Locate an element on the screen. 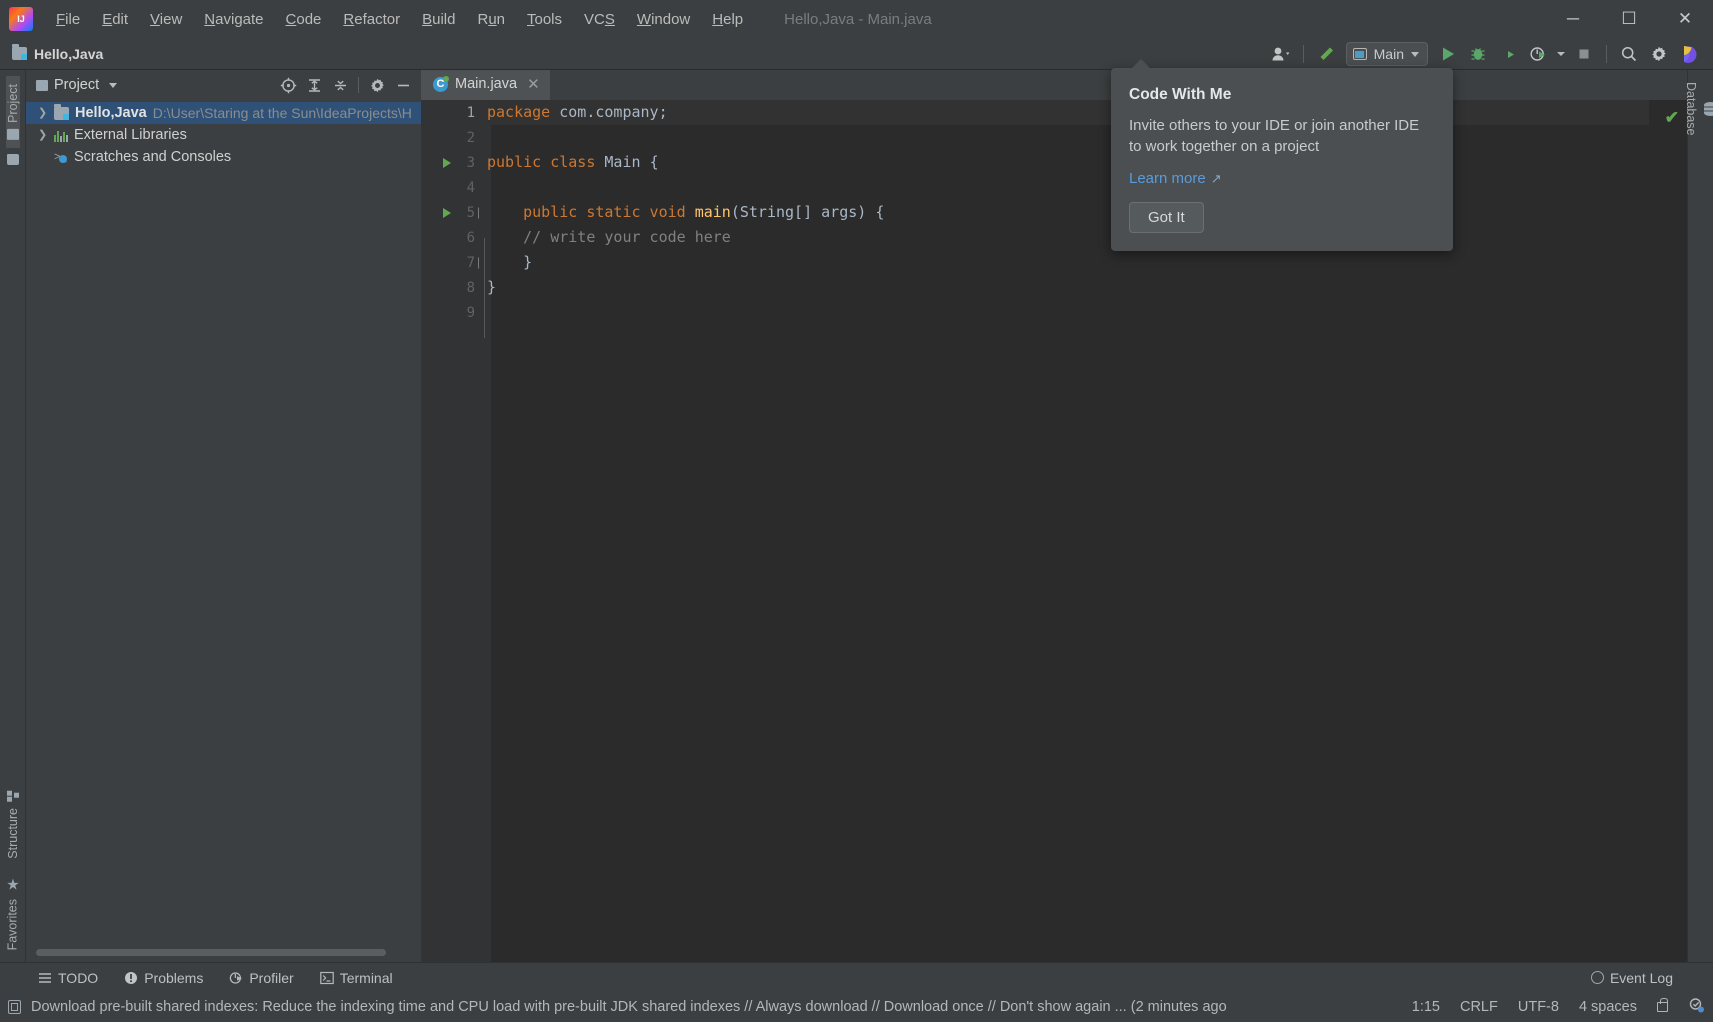 Image resolution: width=1713 pixels, height=1022 pixels. lock-icon is located at coordinates (1662, 1005).